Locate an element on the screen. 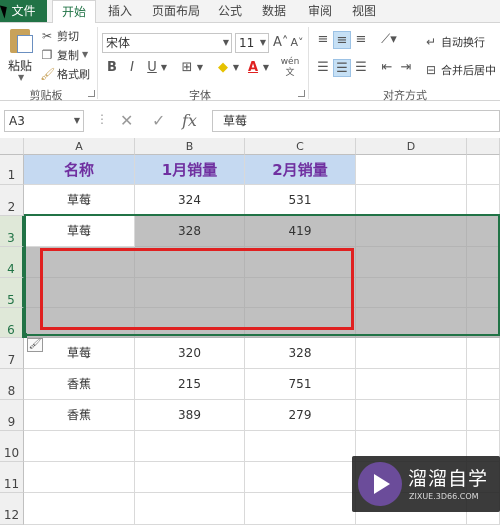 This screenshot has width=500, height=525. cell-c1: 2月销量 is located at coordinates (300, 170).